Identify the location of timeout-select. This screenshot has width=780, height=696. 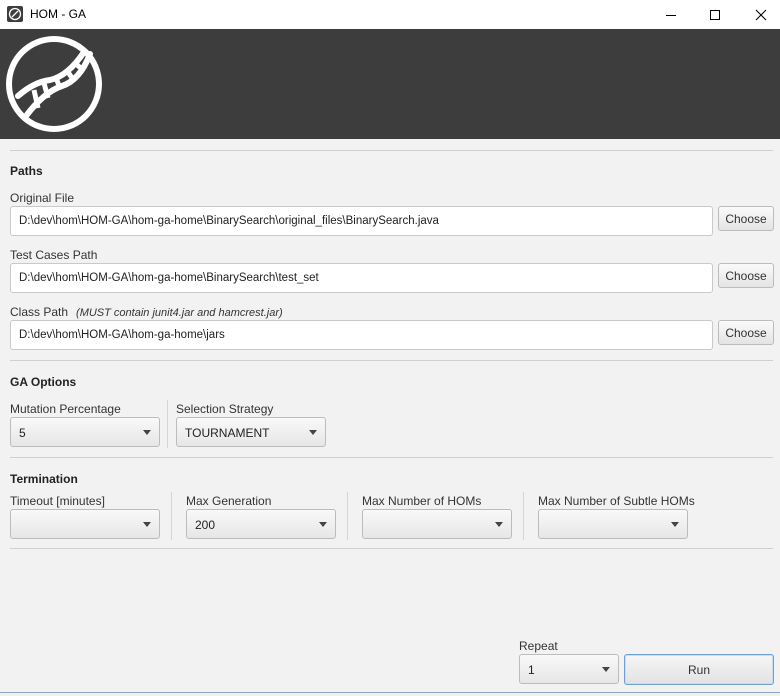
(85, 524).